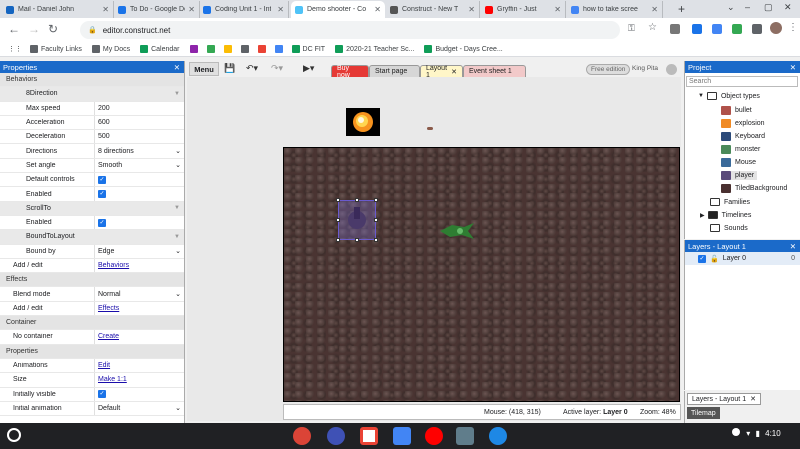  What do you see at coordinates (675, 29) in the screenshot?
I see `extension-icon` at bounding box center [675, 29].